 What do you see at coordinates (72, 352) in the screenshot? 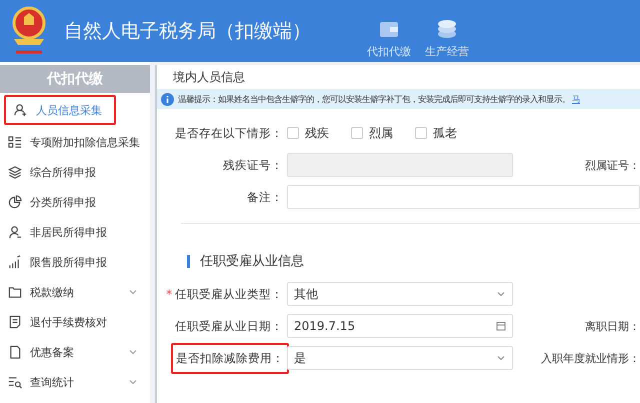
I see `sidebar-item: 优惠备案` at bounding box center [72, 352].